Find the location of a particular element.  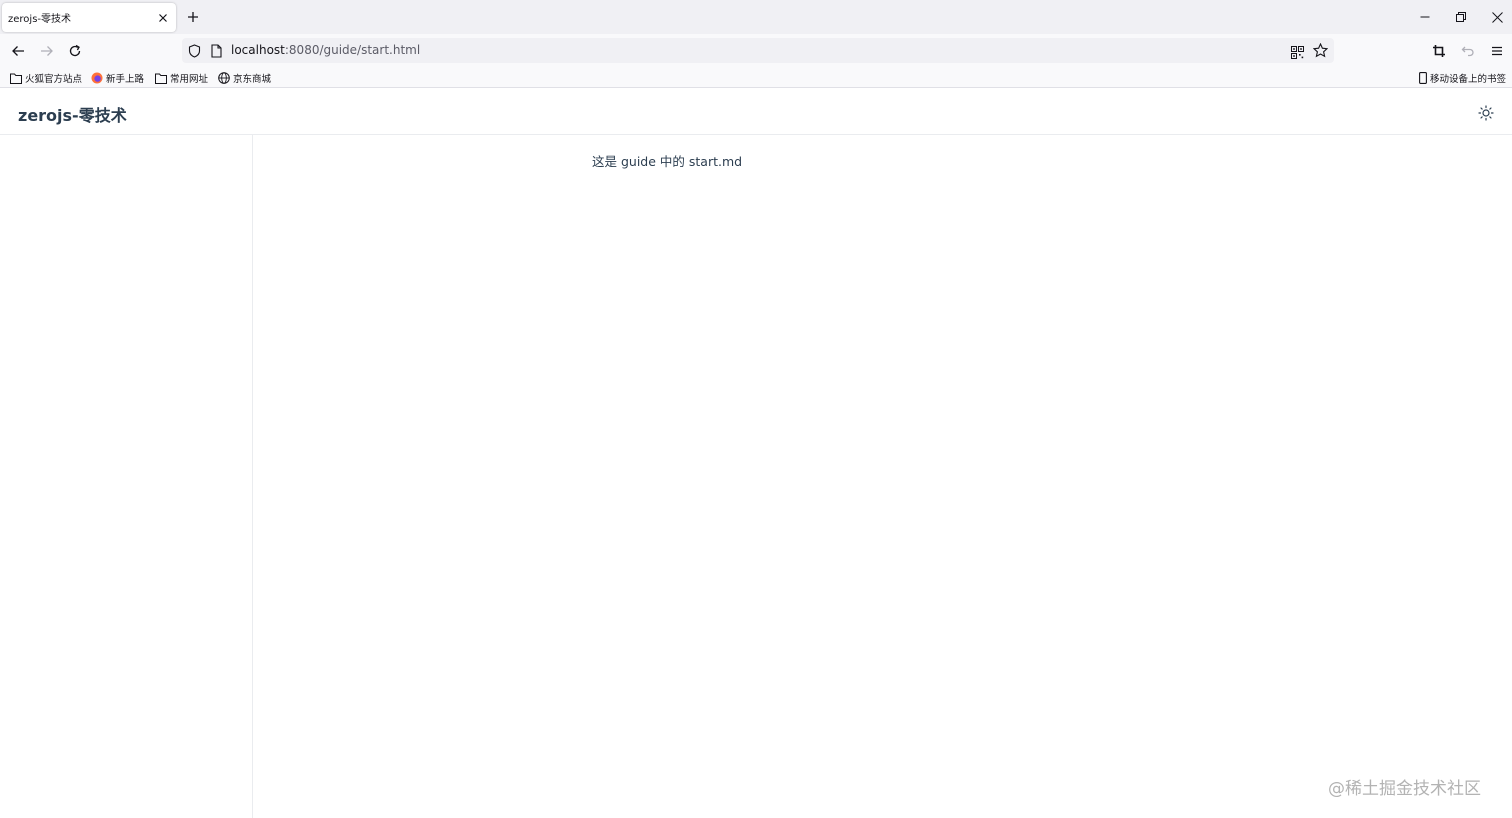

bookmark-item: 火狐官方站点 is located at coordinates (46, 78).